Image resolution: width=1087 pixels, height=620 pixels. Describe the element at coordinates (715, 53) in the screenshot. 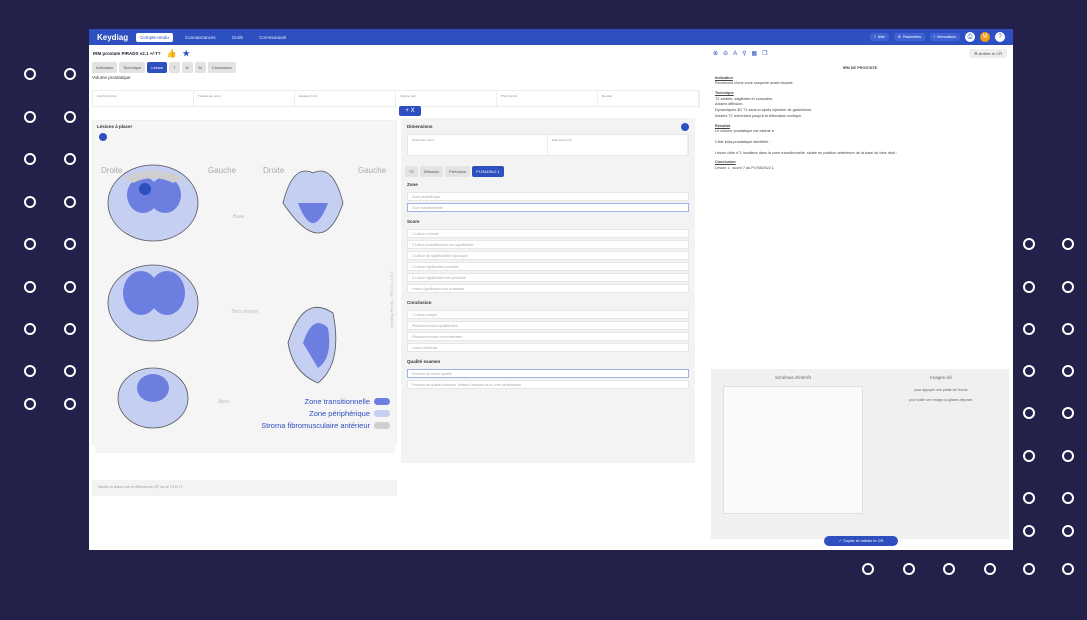

I see `zoom-in-icon: ⊕` at that location.